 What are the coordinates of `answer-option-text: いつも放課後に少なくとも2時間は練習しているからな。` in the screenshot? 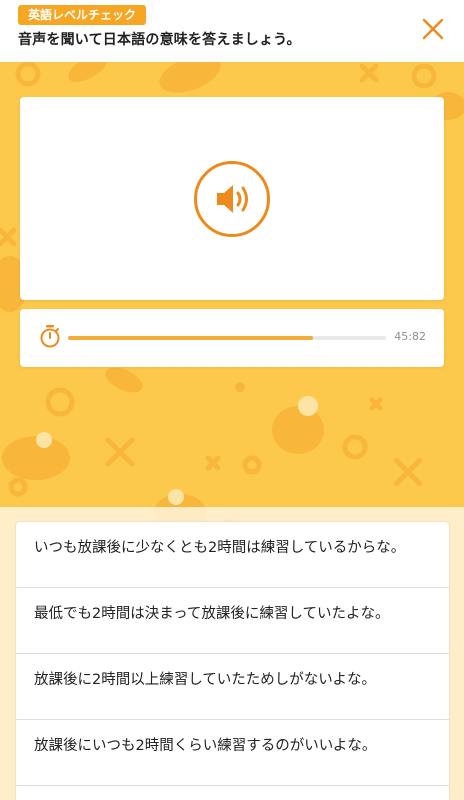 It's located at (220, 548).